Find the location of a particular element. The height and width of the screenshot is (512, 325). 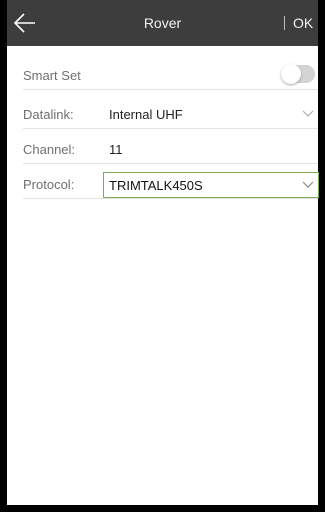

channel-value: 11 is located at coordinates (116, 149).